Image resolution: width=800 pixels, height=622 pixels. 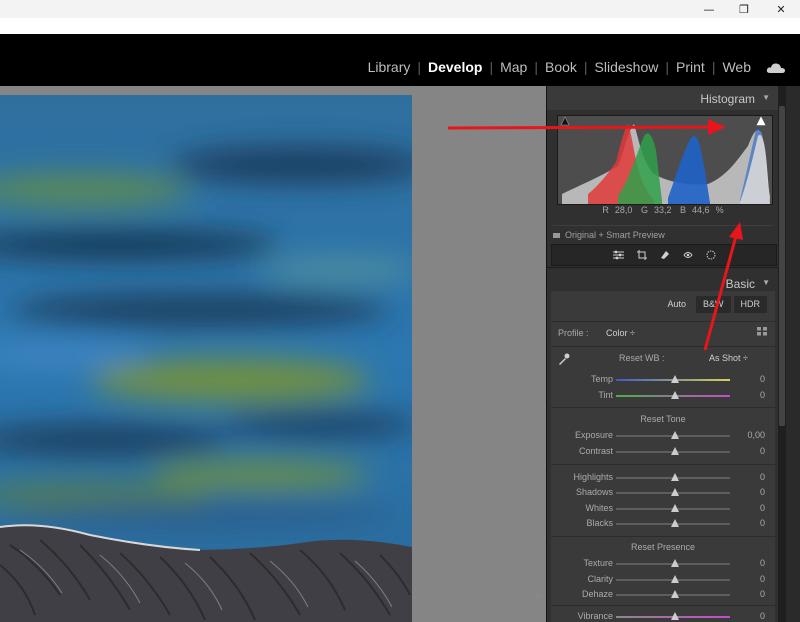 What do you see at coordinates (663, 210) in the screenshot?
I see `histogram-readout: R 28,0 G 33,2 B 44,6%` at bounding box center [663, 210].